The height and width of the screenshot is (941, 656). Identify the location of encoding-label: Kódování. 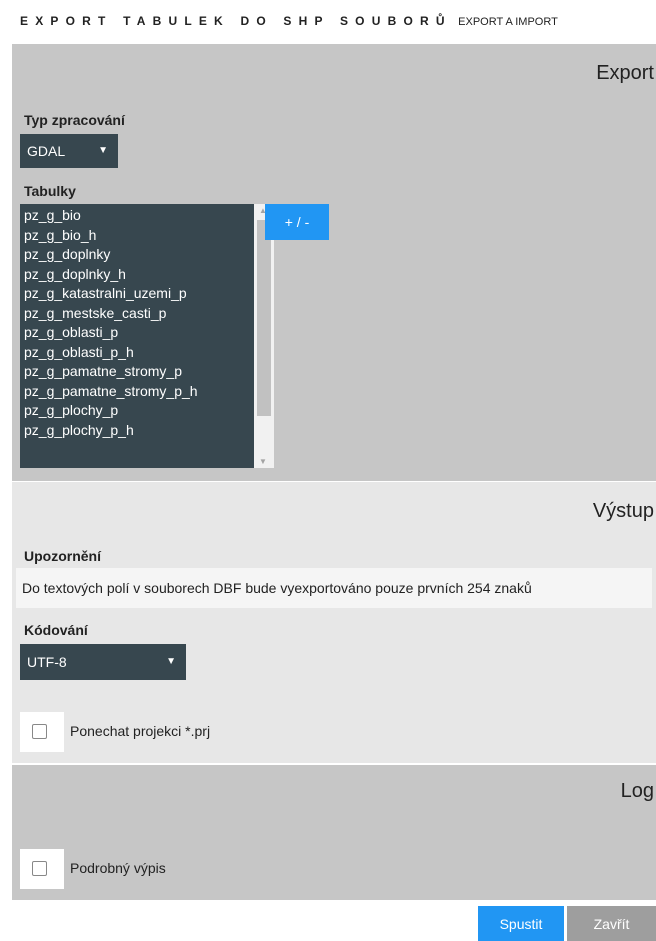
(56, 630).